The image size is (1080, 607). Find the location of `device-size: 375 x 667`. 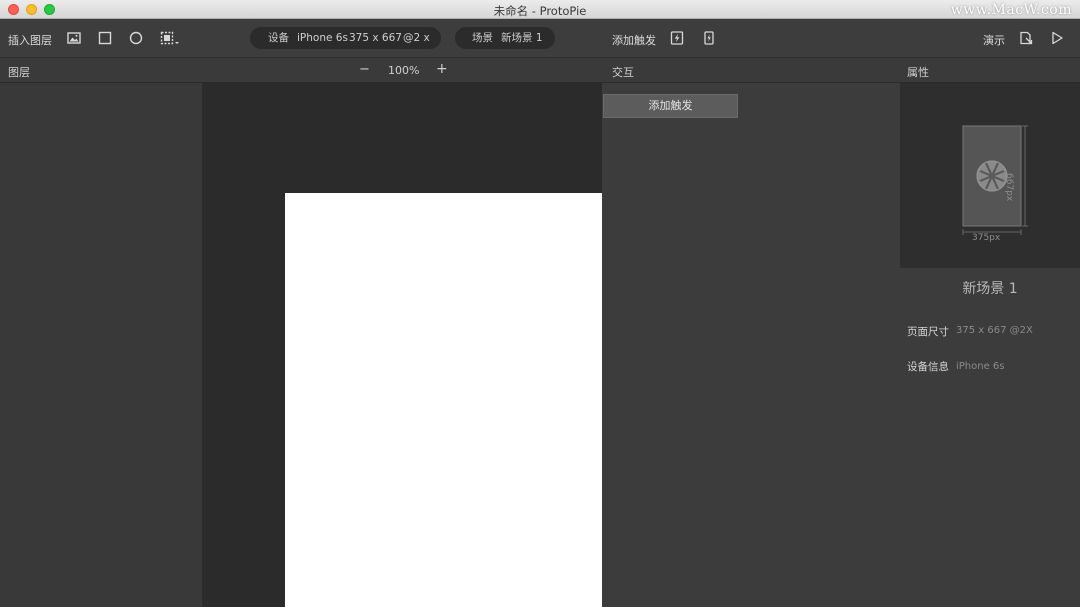

device-size: 375 x 667 is located at coordinates (375, 38).